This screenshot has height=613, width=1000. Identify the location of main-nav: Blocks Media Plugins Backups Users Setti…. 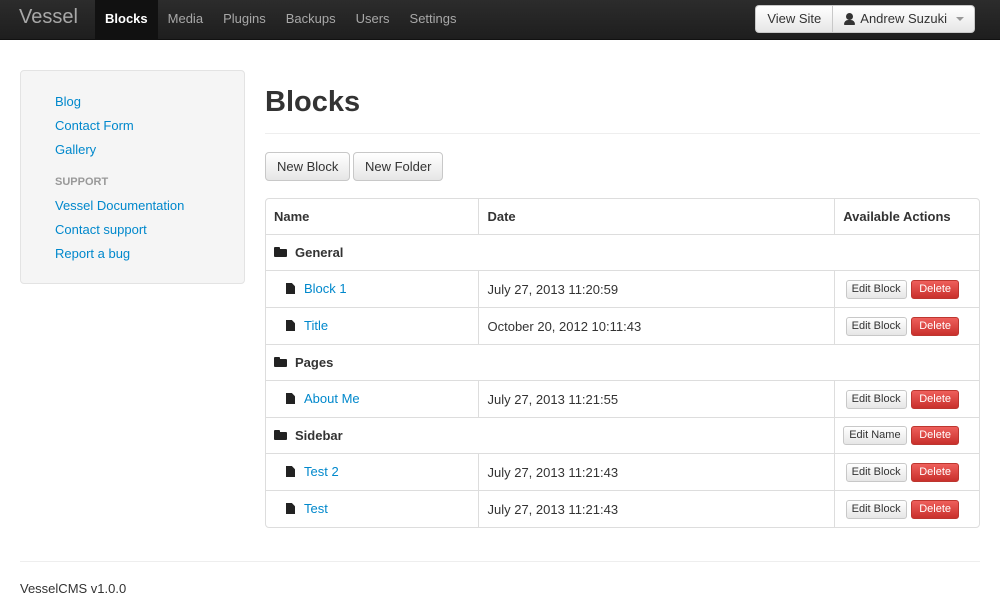
(281, 20).